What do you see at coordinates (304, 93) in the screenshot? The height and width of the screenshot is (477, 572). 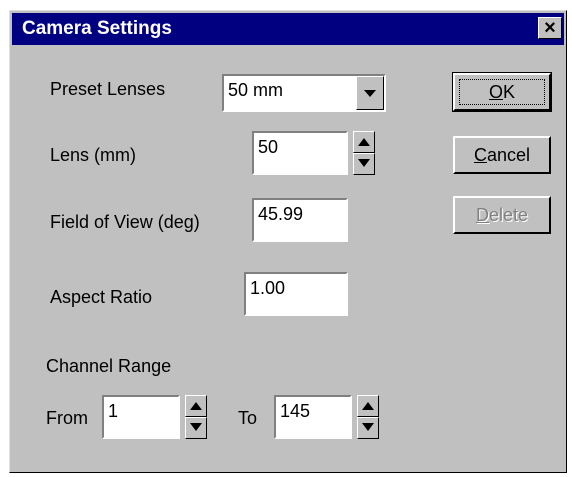 I see `preset-lenses-select: 50 mm` at bounding box center [304, 93].